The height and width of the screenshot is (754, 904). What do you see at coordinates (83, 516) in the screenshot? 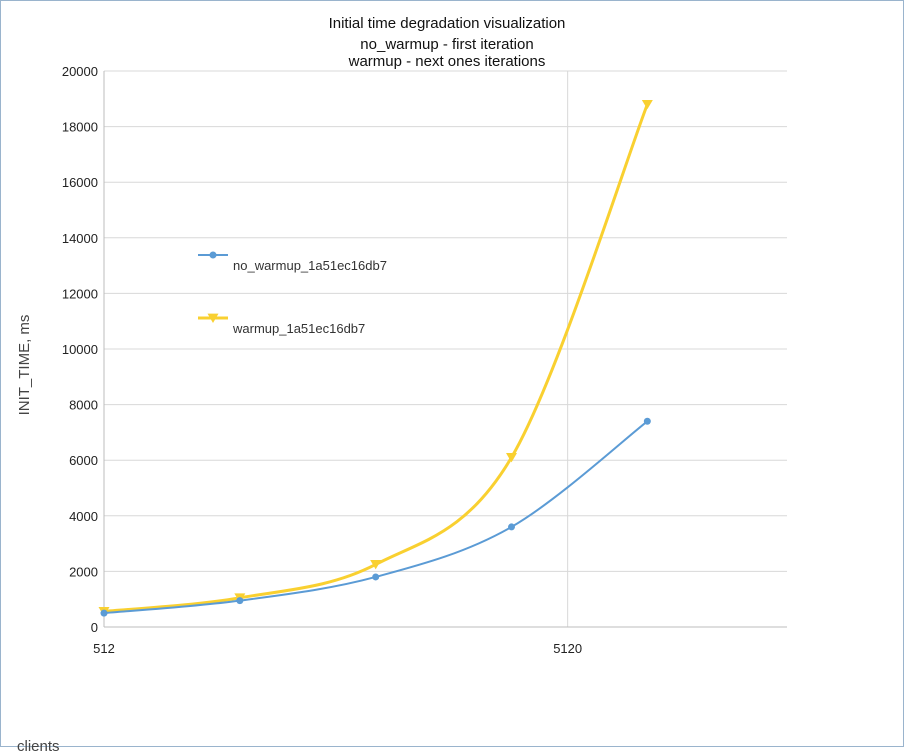
I see `y-tick-label: 4000` at bounding box center [83, 516].